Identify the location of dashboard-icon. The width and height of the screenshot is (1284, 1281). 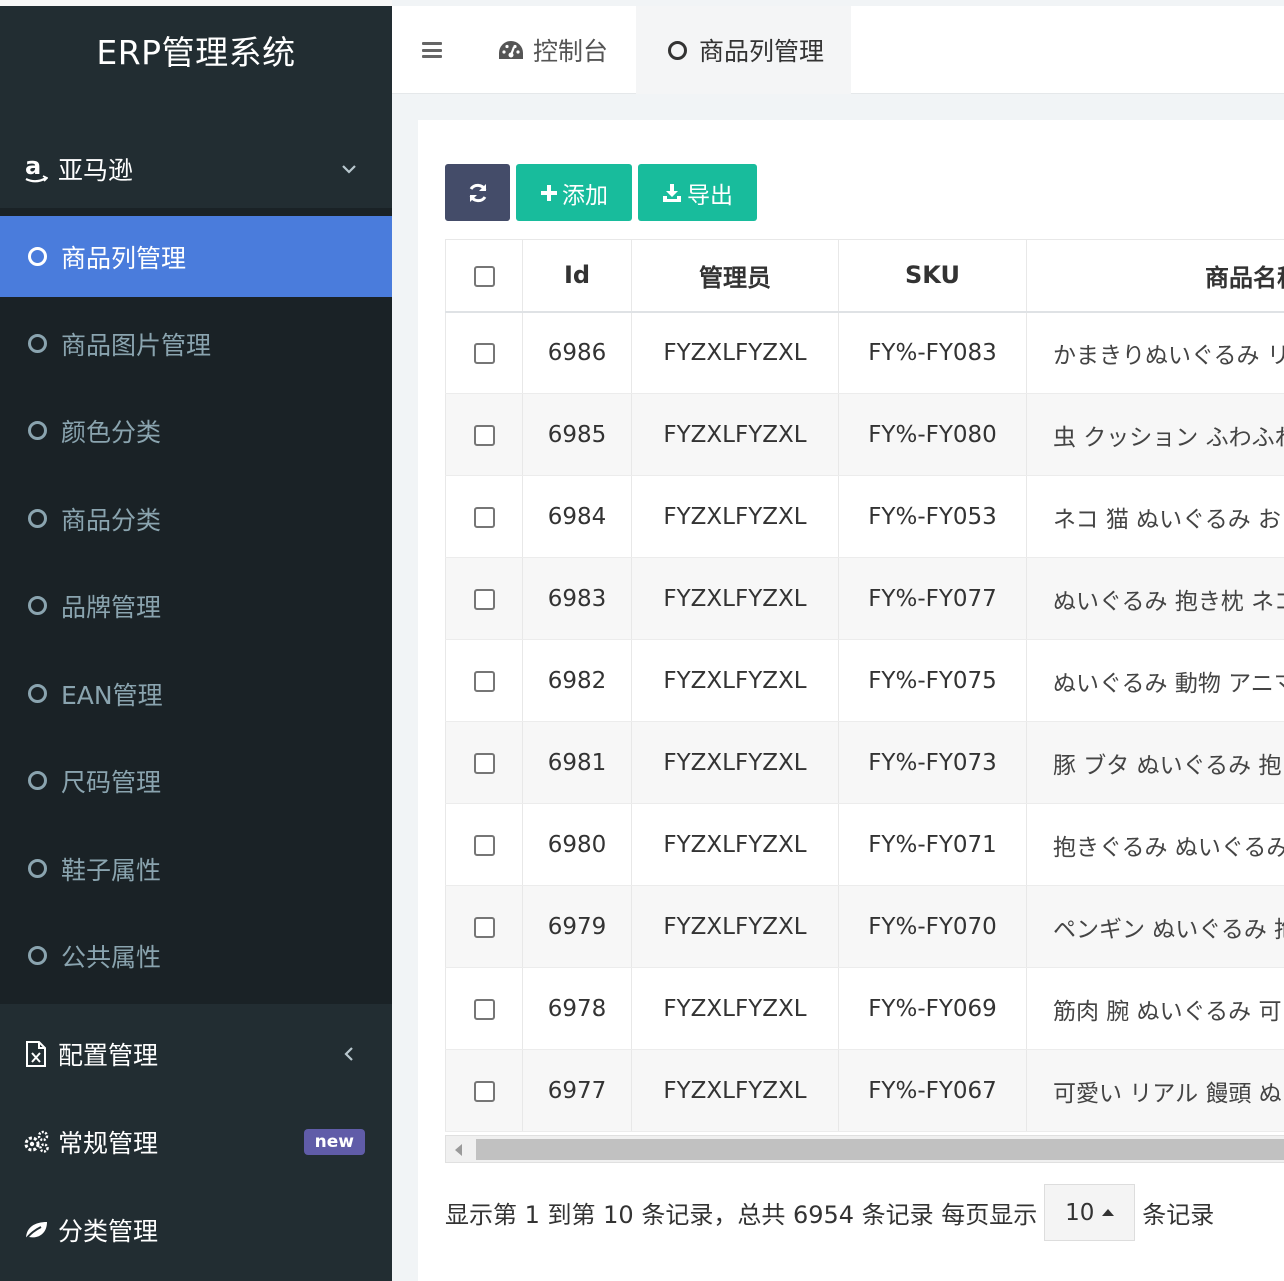
(511, 50).